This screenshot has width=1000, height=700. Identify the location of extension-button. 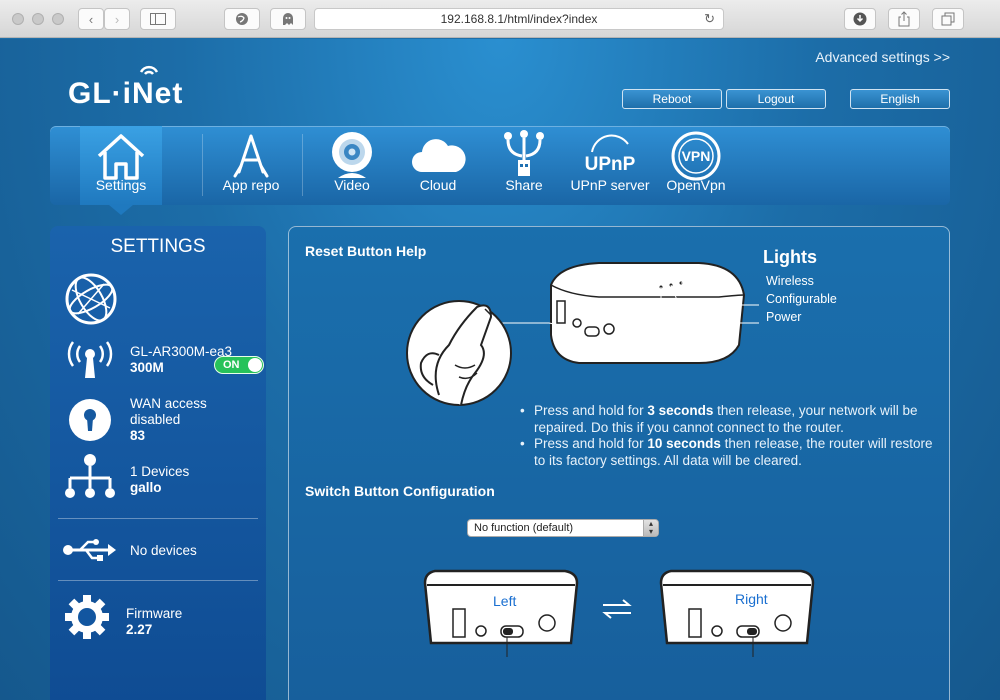
(242, 19).